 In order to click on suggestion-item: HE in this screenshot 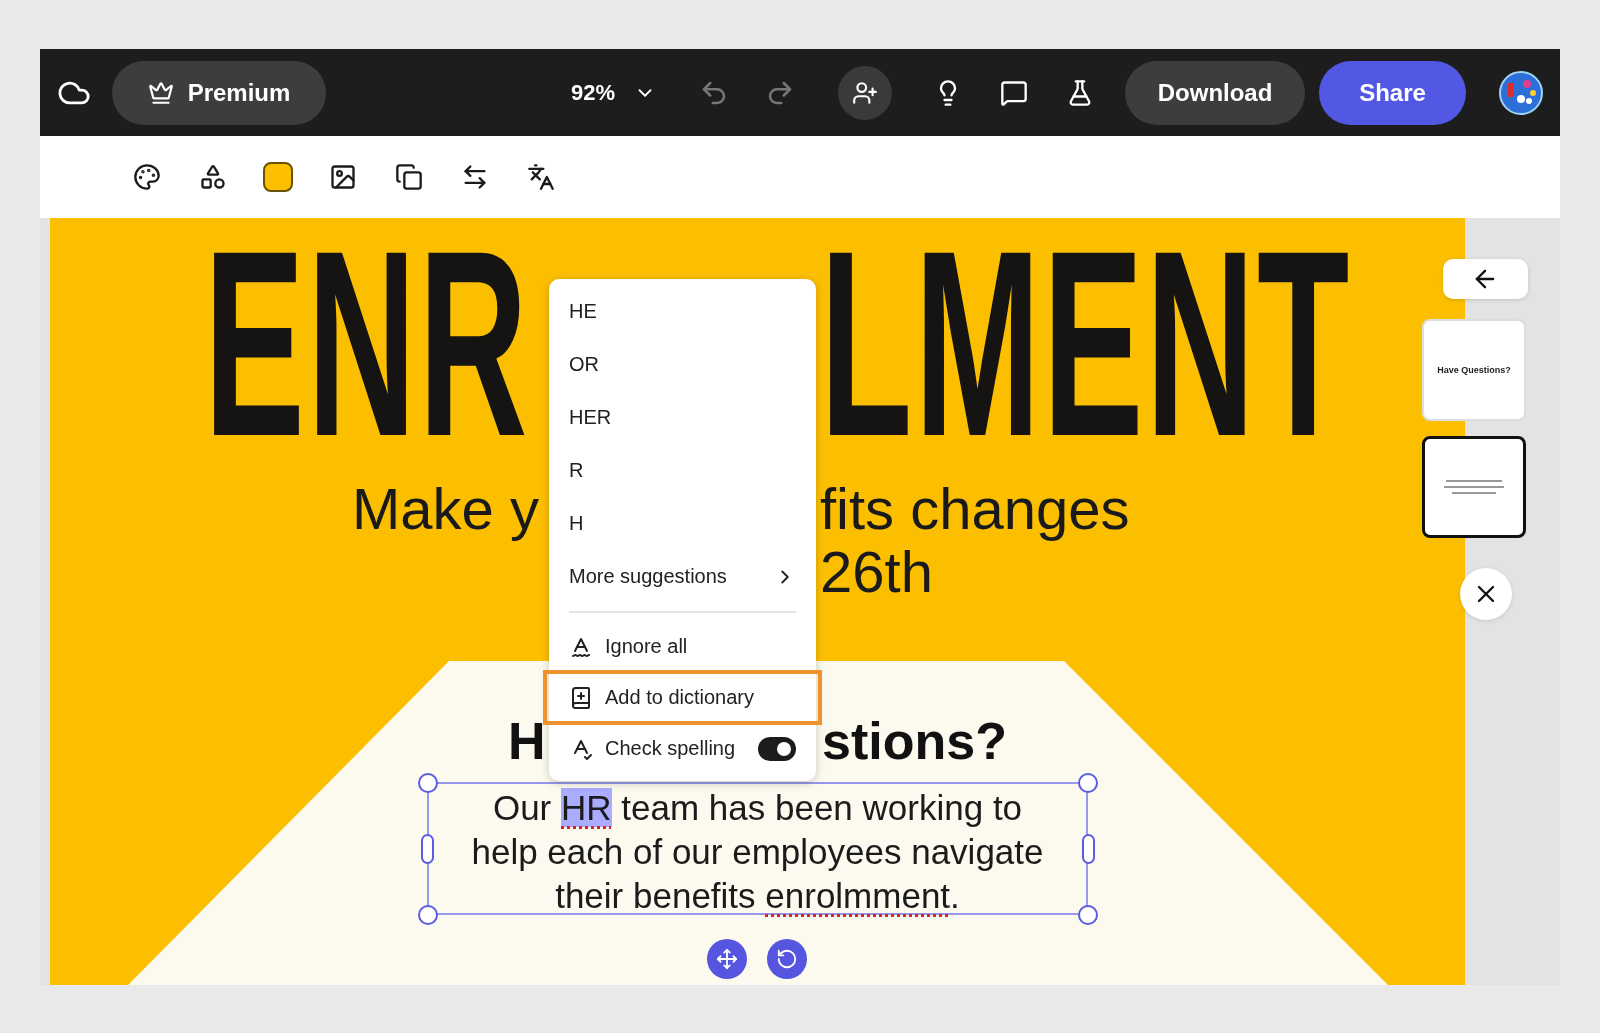, I will do `click(682, 311)`.